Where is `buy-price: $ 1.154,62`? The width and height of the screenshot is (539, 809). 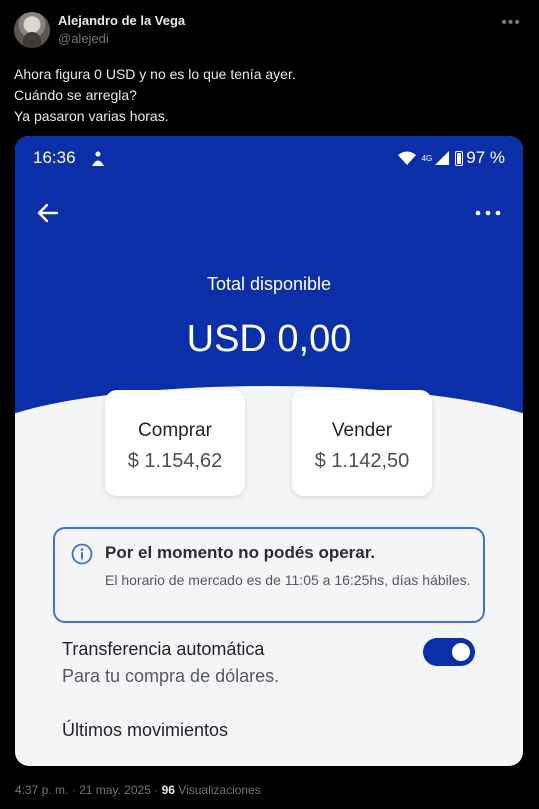 buy-price: $ 1.154,62 is located at coordinates (175, 461).